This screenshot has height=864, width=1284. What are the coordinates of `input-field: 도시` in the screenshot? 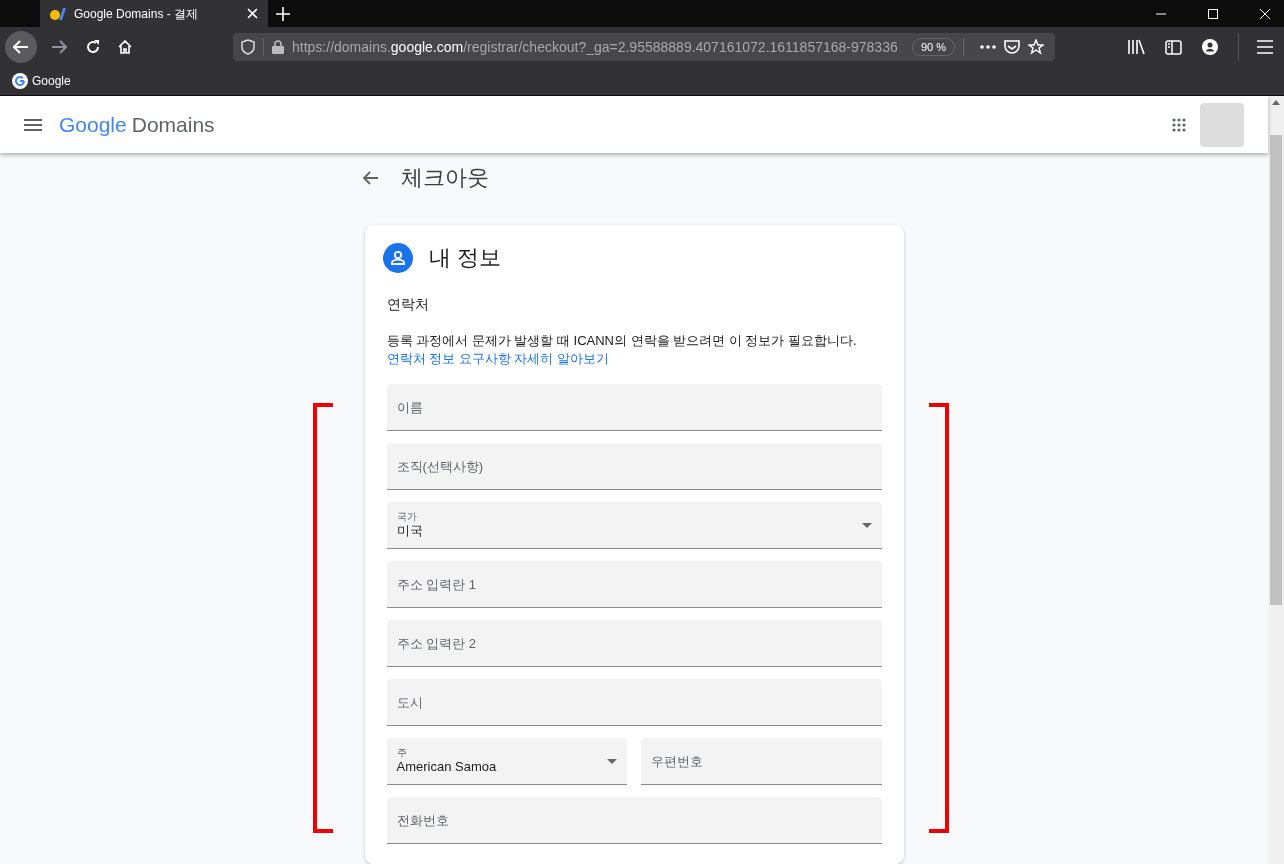 It's located at (634, 702).